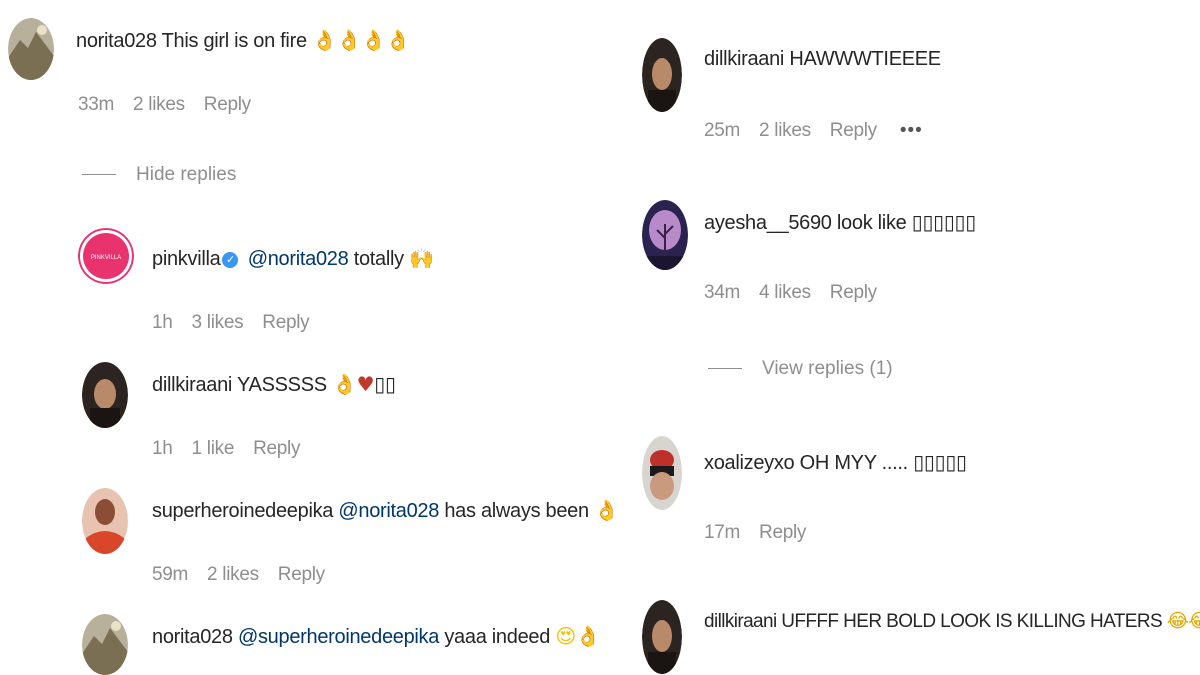  Describe the element at coordinates (662, 473) in the screenshot. I see `avatar-xoalizeyxo` at that location.